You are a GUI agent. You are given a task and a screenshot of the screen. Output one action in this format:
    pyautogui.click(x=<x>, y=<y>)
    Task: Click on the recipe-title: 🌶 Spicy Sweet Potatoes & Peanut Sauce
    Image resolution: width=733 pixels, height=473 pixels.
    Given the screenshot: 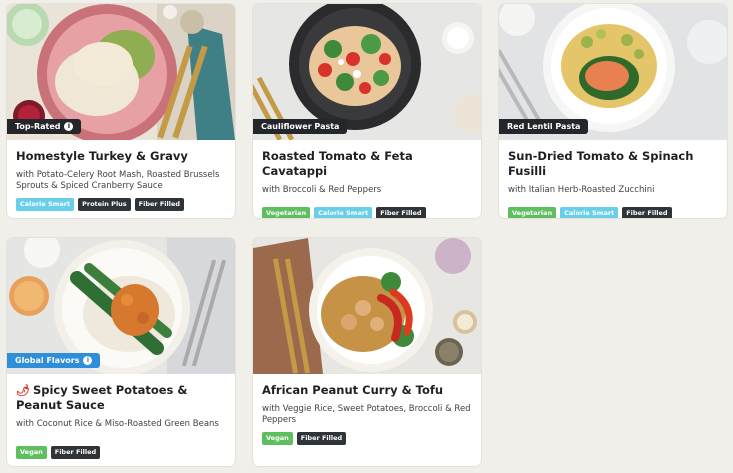 What is the action you would take?
    pyautogui.click(x=121, y=398)
    